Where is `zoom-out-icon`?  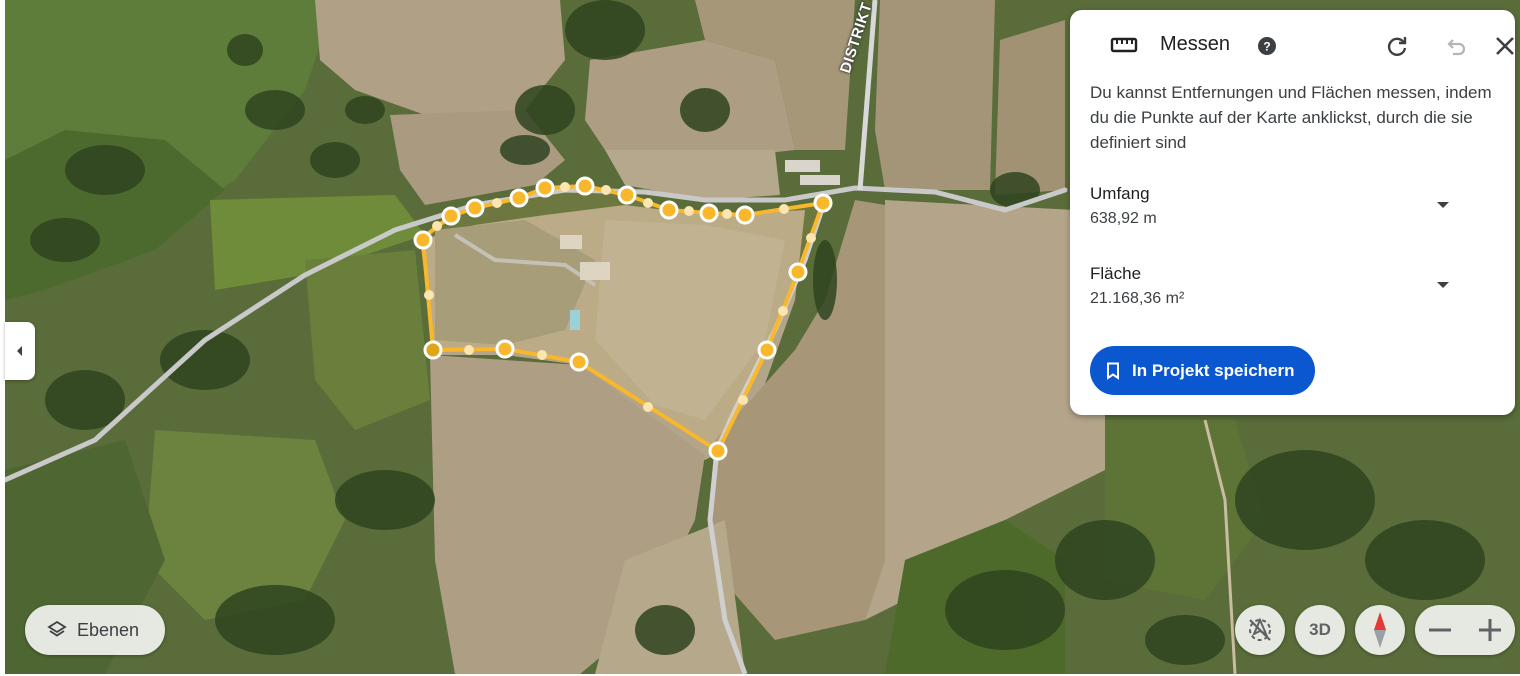 zoom-out-icon is located at coordinates (1440, 630).